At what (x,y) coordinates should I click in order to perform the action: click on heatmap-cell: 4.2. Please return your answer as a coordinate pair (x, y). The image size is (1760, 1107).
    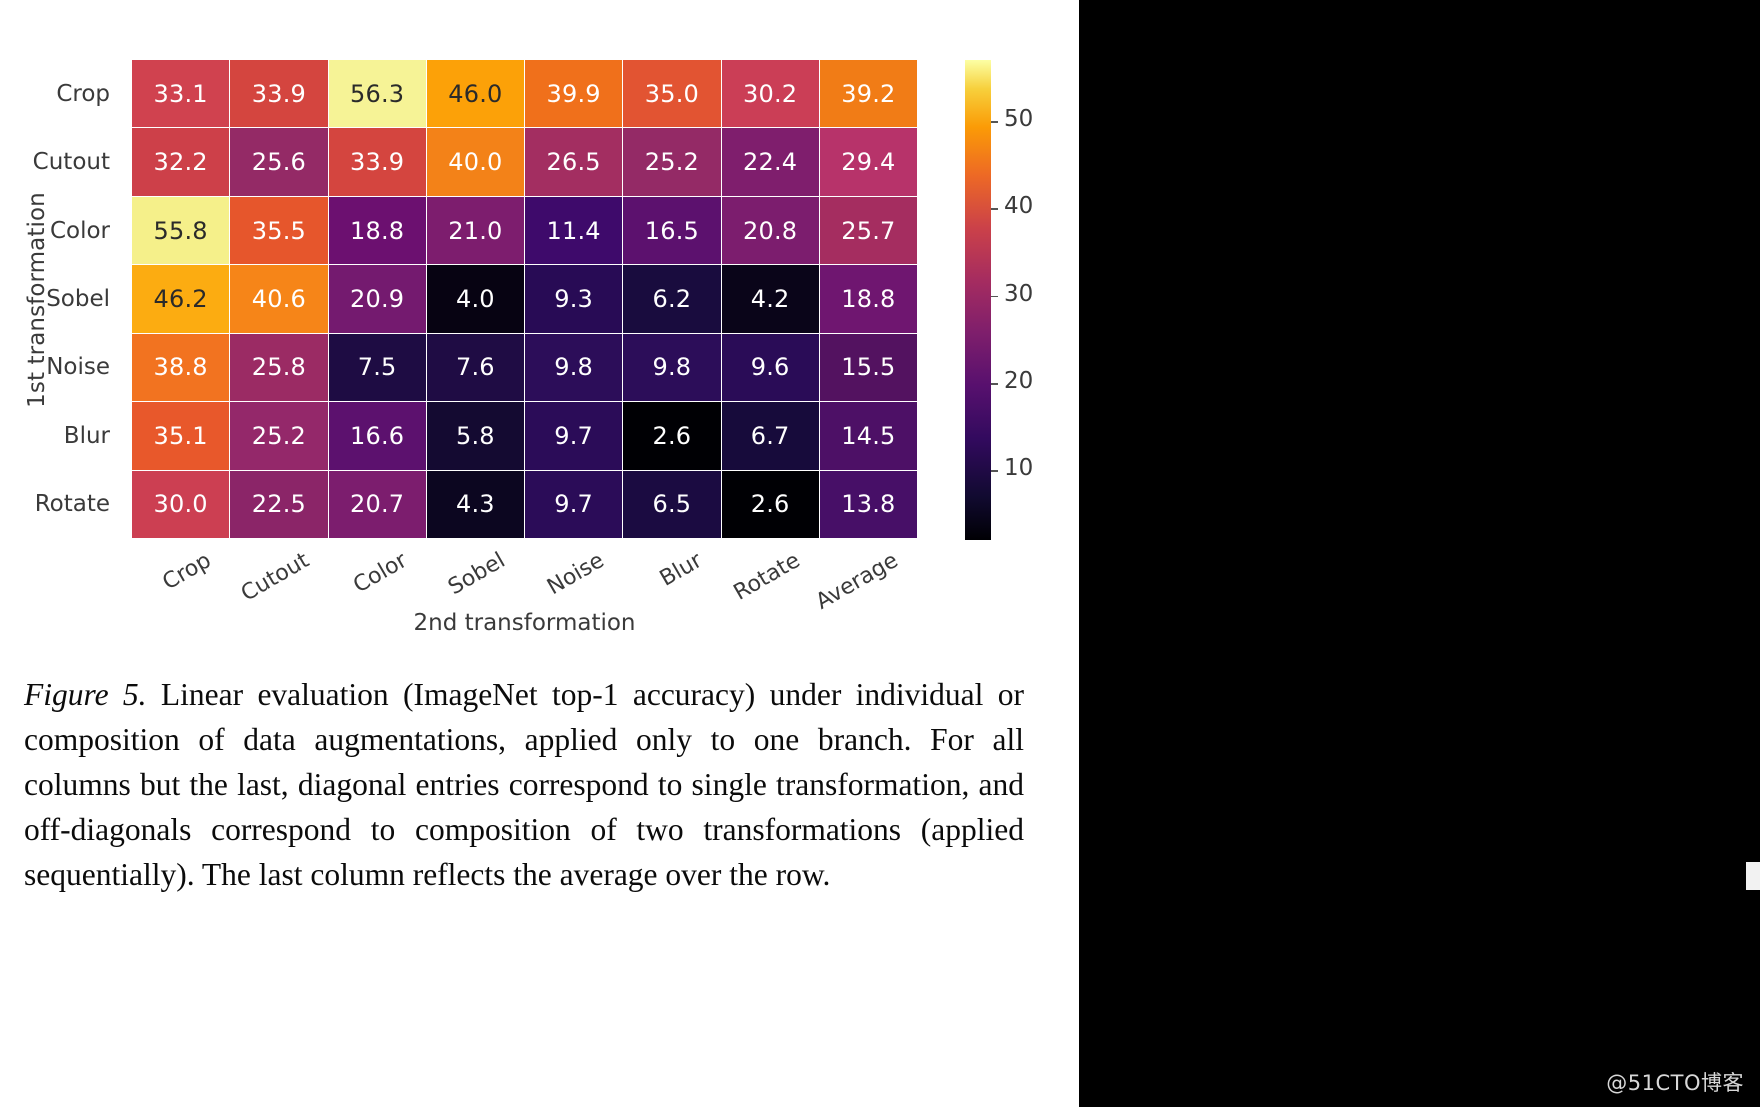
    Looking at the image, I should click on (770, 299).